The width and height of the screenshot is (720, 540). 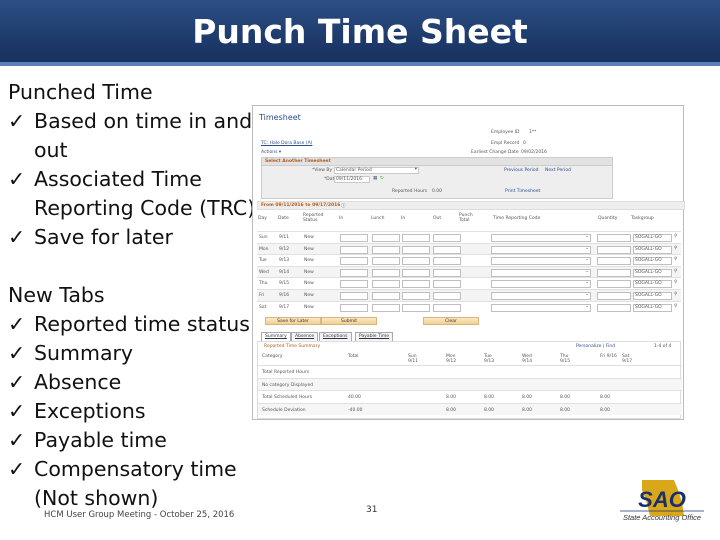 I want to click on previous-period-link: Previous Period, so click(x=521, y=170).